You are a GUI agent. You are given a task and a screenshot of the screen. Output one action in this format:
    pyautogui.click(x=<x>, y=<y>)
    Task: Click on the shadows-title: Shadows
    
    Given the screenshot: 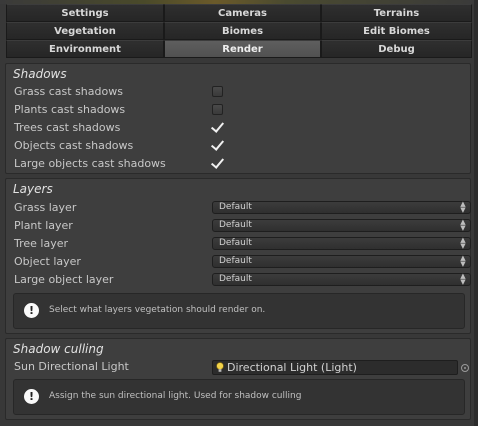 What is the action you would take?
    pyautogui.click(x=40, y=74)
    